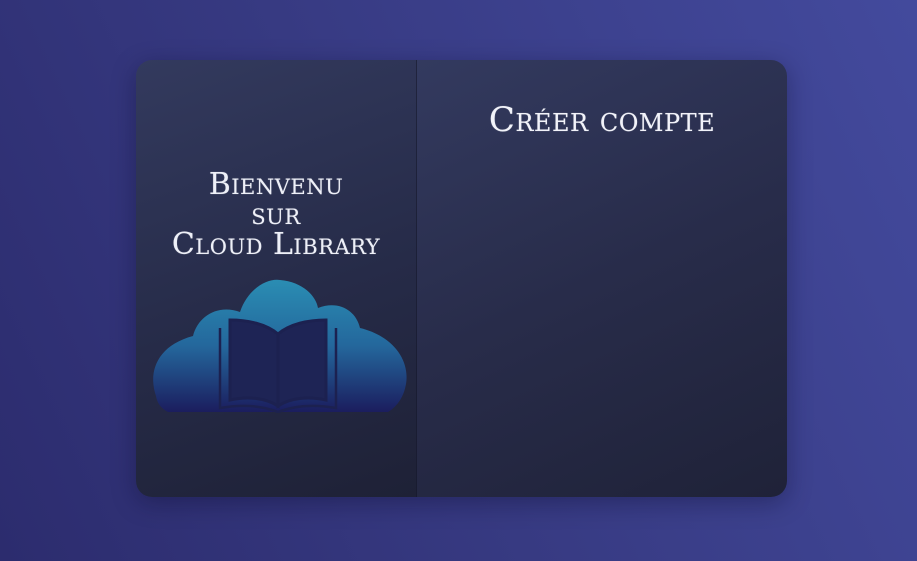 The width and height of the screenshot is (917, 561). I want to click on cloud-book-icon, so click(280, 346).